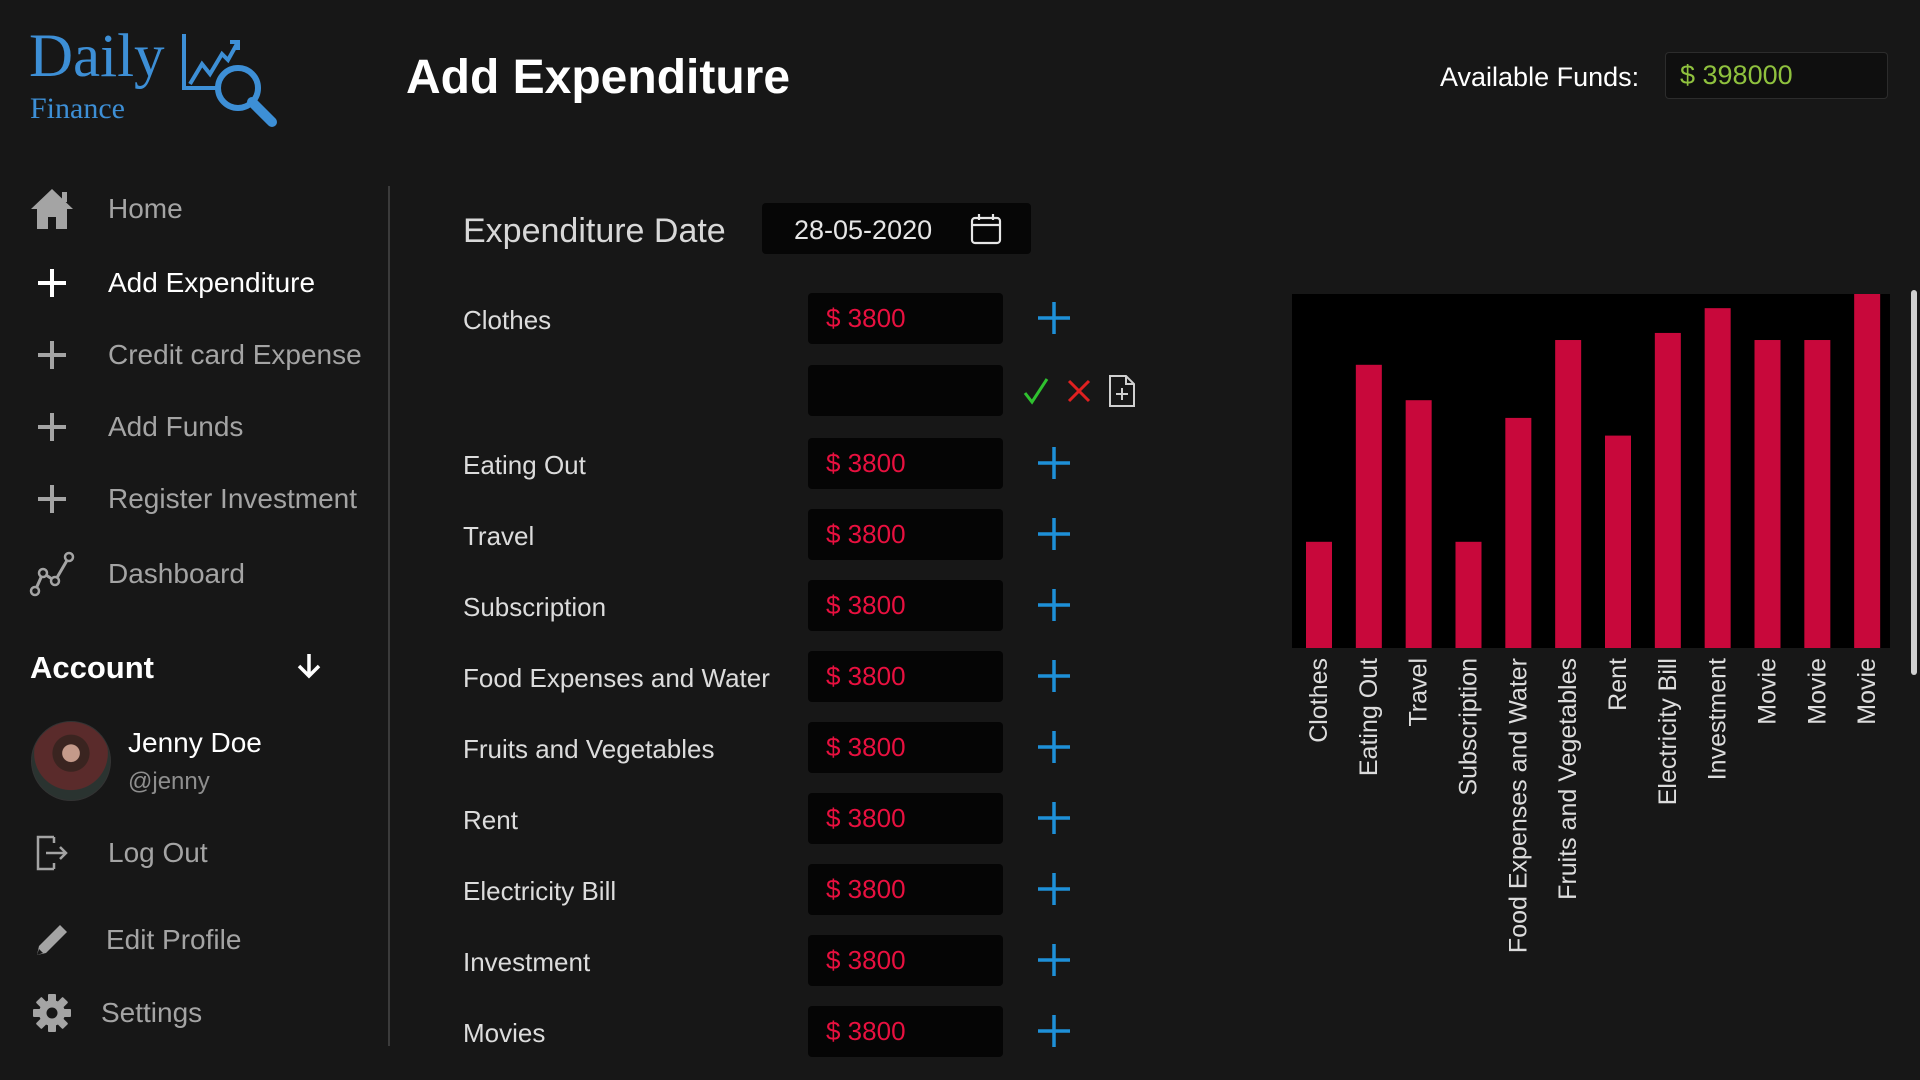 The image size is (1920, 1080). Describe the element at coordinates (527, 962) in the screenshot. I see `expense-category-label: Investment` at that location.